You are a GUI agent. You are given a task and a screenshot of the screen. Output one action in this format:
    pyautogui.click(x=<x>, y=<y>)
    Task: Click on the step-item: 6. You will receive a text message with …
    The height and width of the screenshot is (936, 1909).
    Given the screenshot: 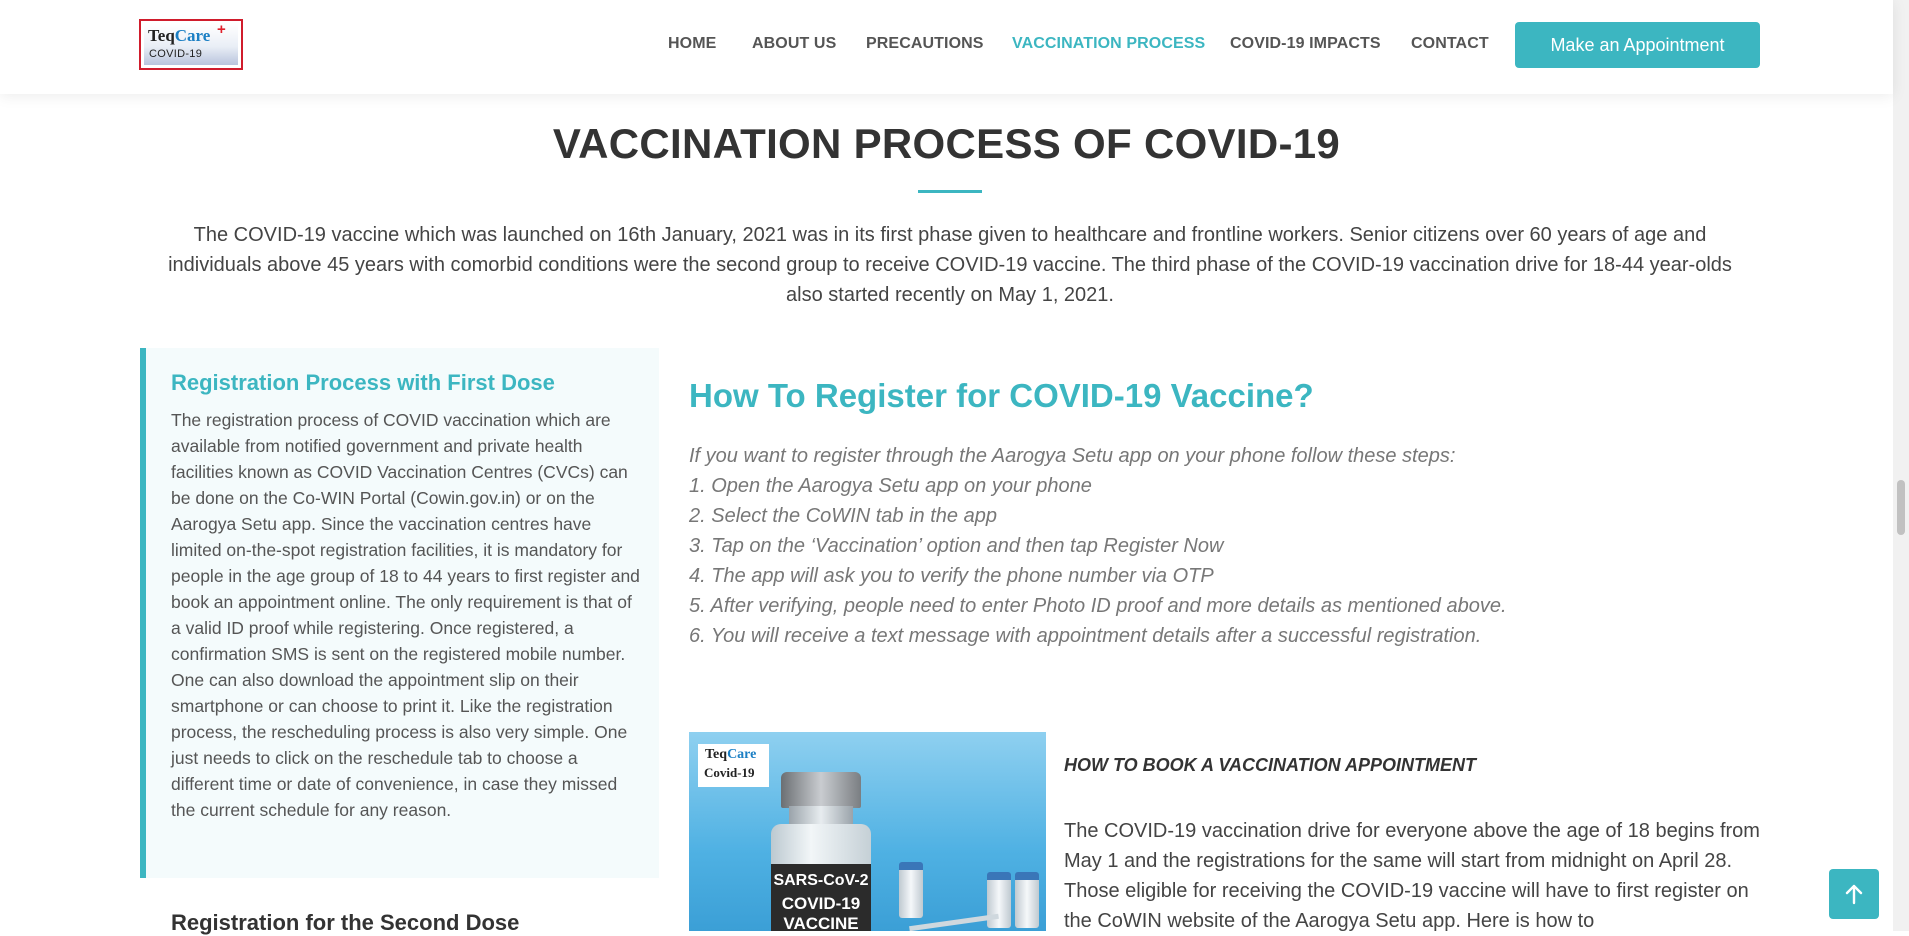 What is the action you would take?
    pyautogui.click(x=1085, y=636)
    